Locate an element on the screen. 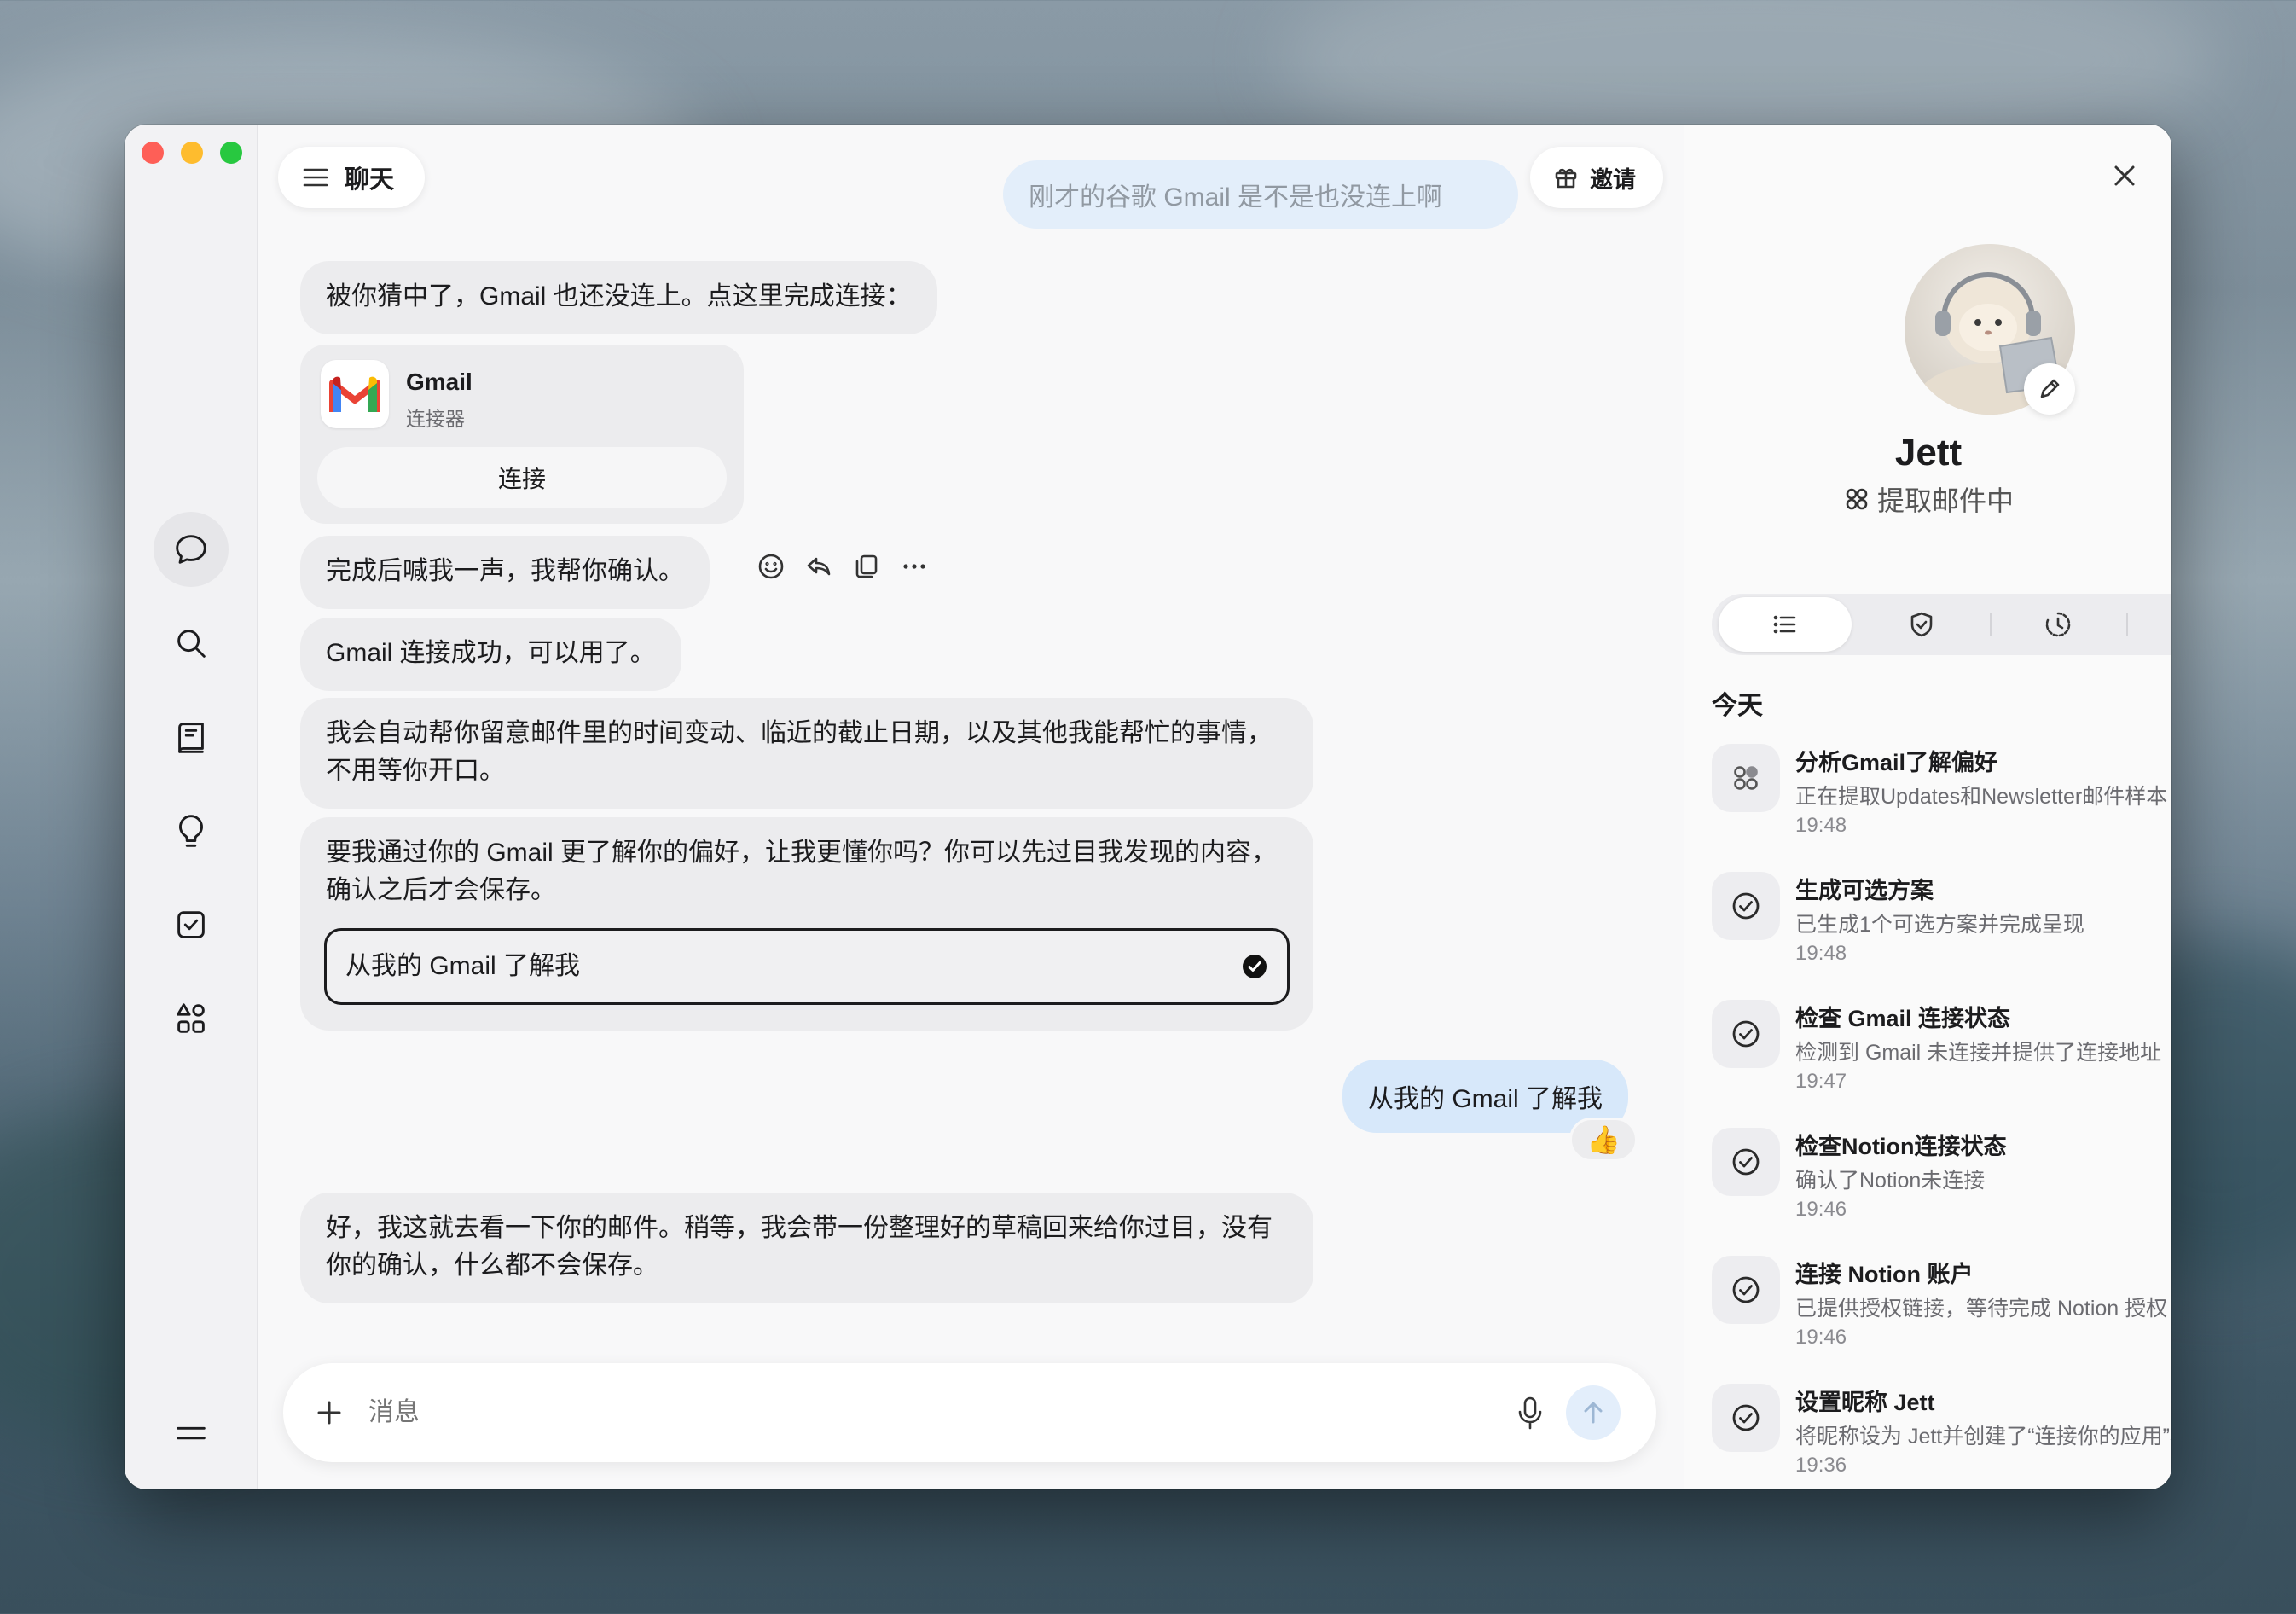  chat-bubble-icon is located at coordinates (191, 549).